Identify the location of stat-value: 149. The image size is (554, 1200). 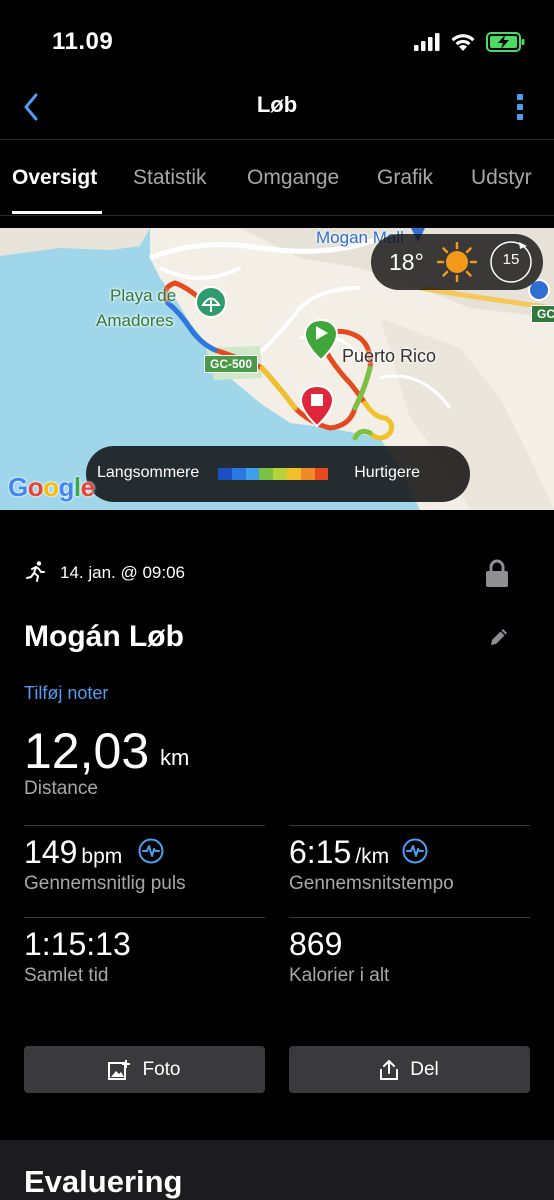
(51, 852).